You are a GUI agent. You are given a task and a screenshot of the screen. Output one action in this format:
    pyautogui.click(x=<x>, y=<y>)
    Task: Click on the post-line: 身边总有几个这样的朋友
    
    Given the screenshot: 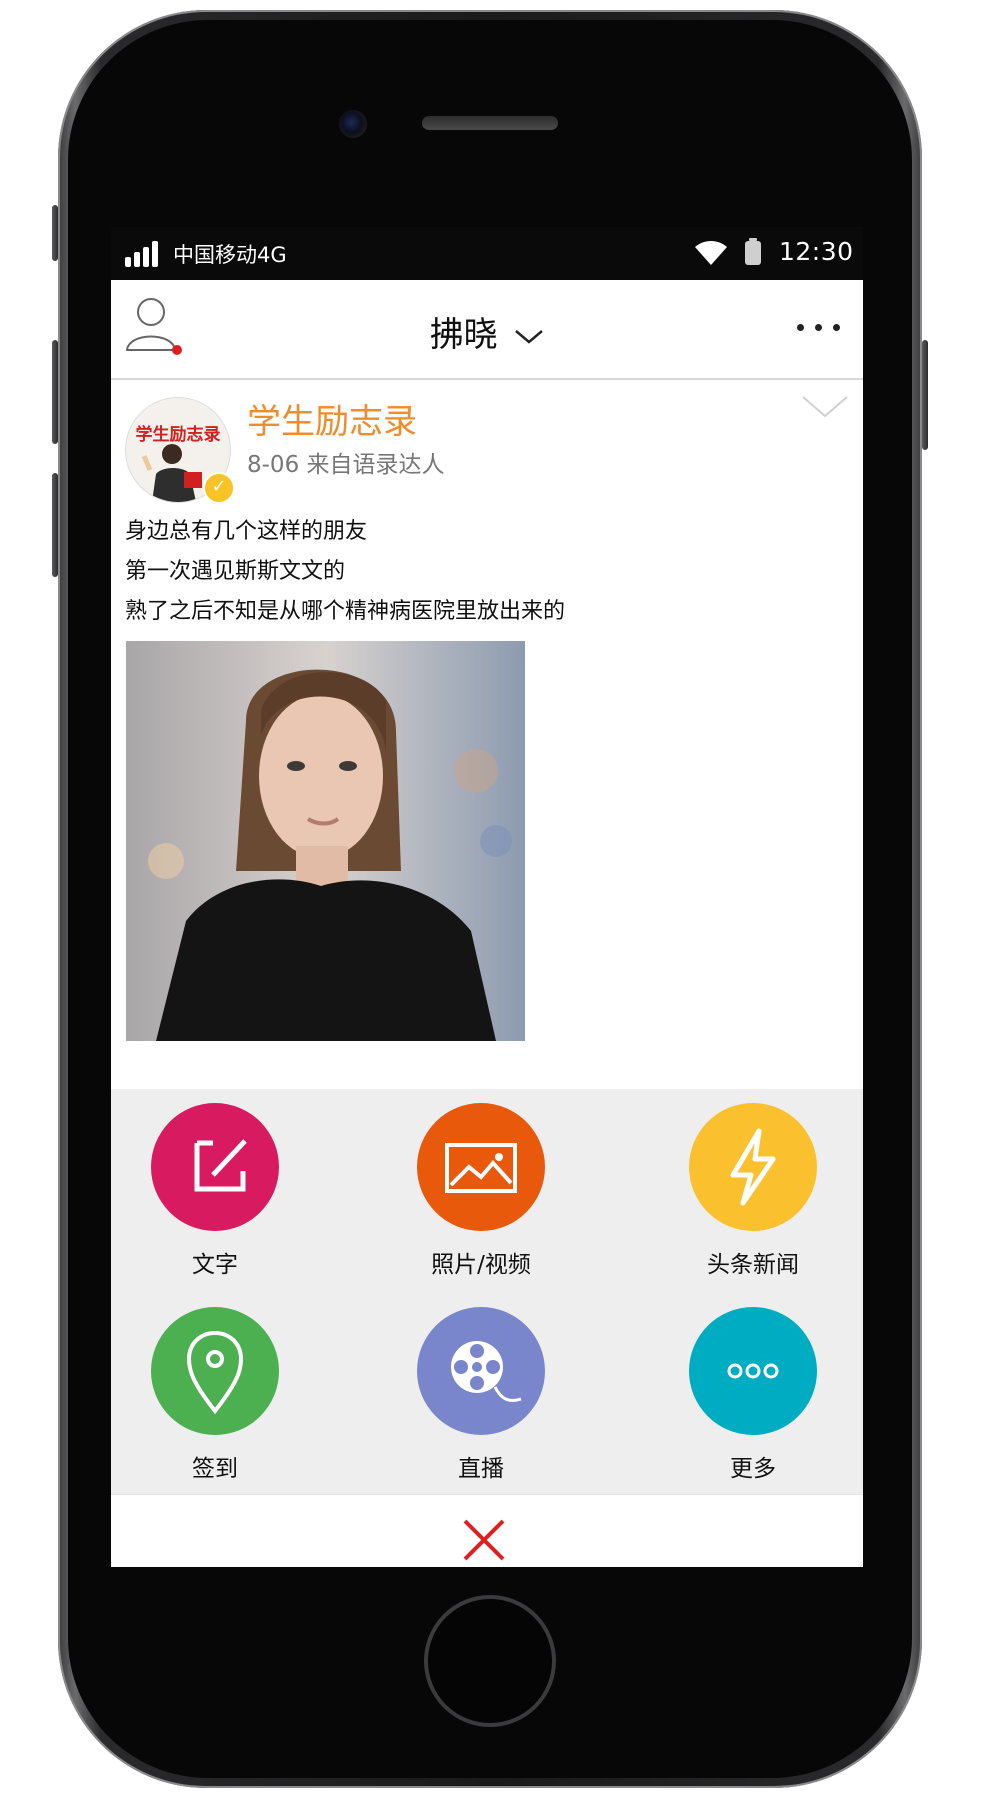 What is the action you would take?
    pyautogui.click(x=246, y=531)
    